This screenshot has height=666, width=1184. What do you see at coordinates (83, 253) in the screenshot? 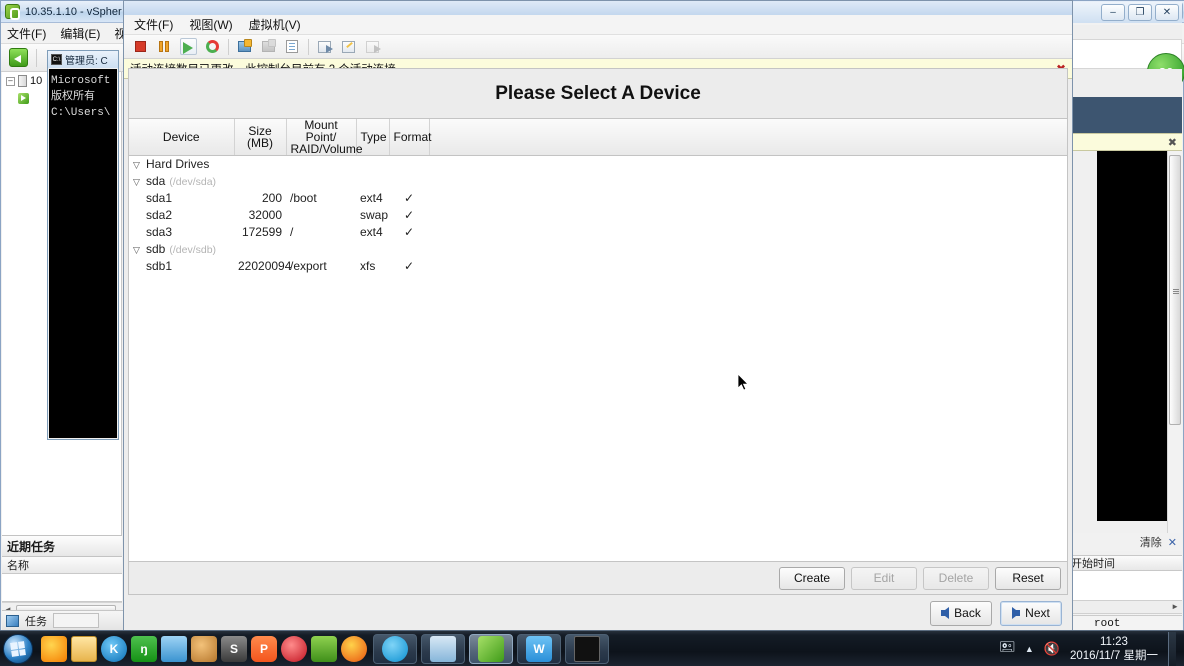
I see `command-prompt-output: Microsoft 版权所有 C:\Users\` at bounding box center [83, 253].